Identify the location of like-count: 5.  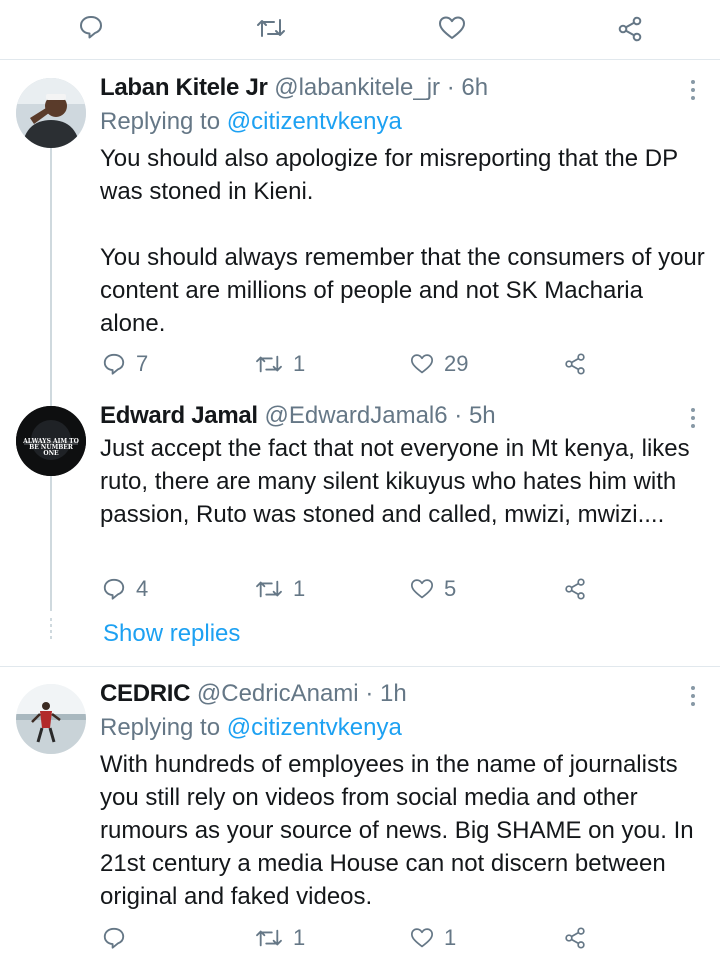
(450, 588).